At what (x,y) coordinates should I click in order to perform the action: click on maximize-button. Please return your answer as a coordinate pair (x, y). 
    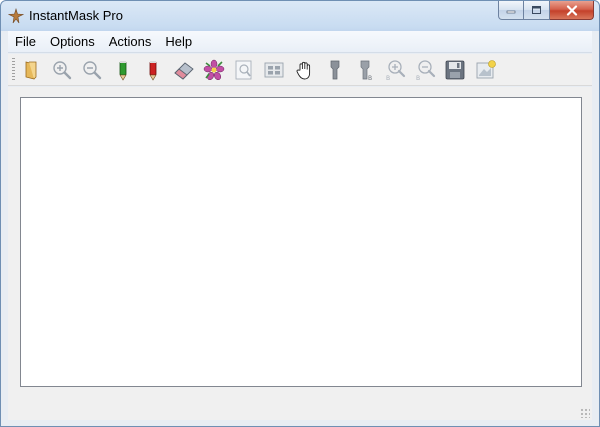
    Looking at the image, I should click on (537, 10).